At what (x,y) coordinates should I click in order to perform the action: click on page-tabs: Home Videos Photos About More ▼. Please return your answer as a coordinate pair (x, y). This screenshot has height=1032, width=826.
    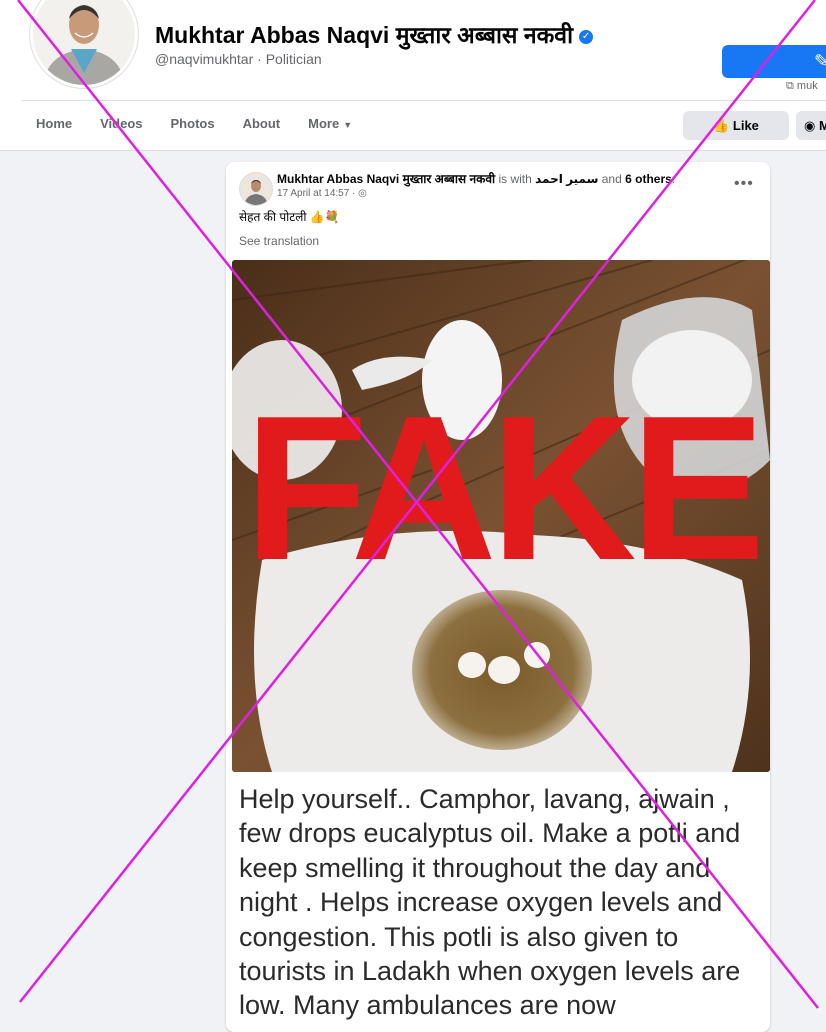
    Looking at the image, I should click on (194, 125).